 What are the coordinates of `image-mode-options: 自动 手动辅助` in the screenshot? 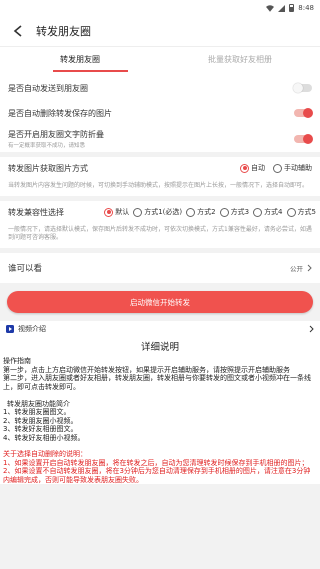 It's located at (276, 168).